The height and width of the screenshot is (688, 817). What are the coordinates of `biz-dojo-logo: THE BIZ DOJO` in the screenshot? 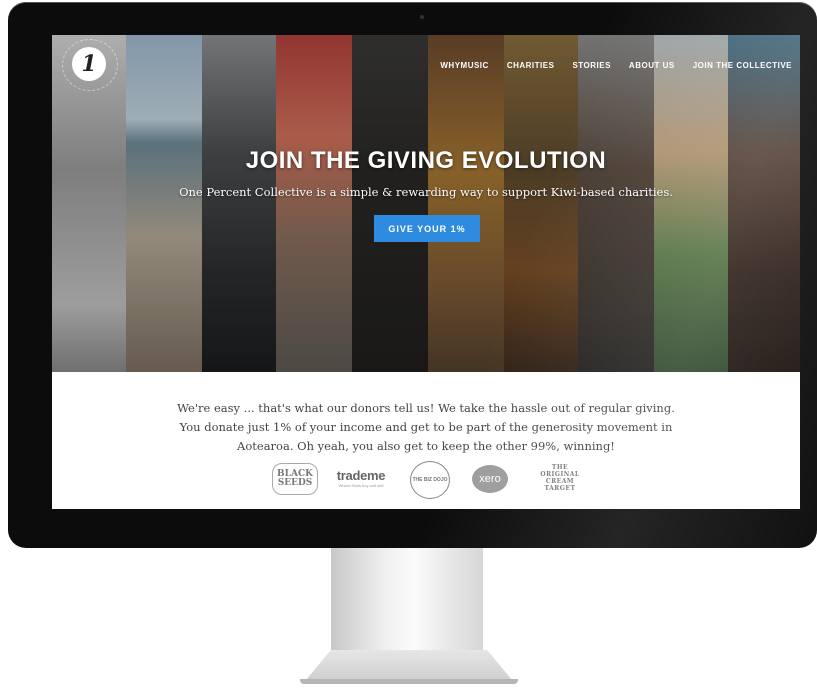 It's located at (430, 480).